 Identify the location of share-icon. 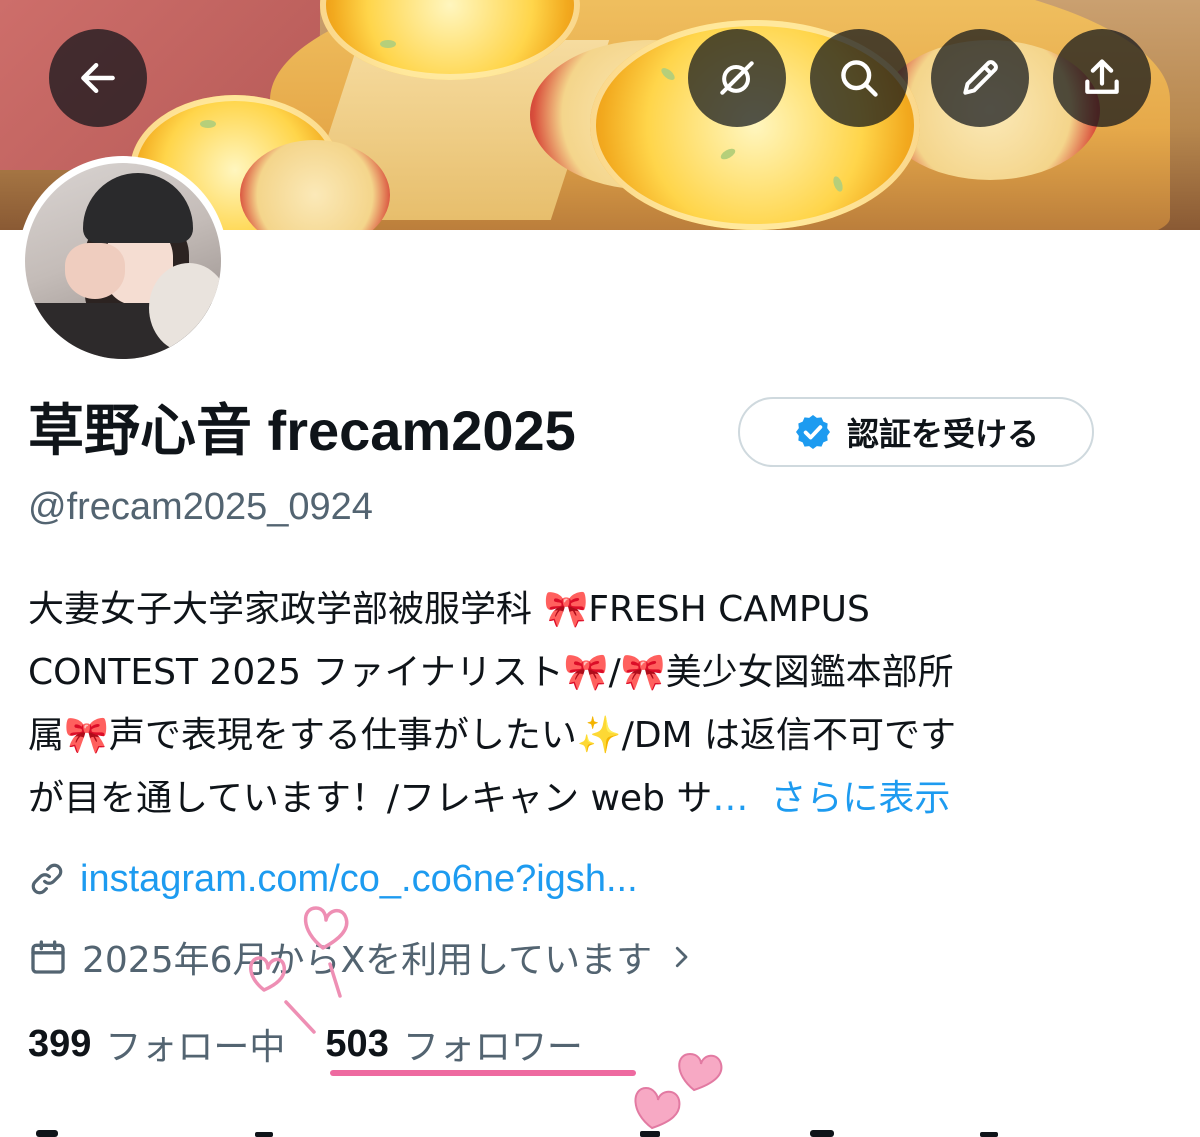
(1102, 76).